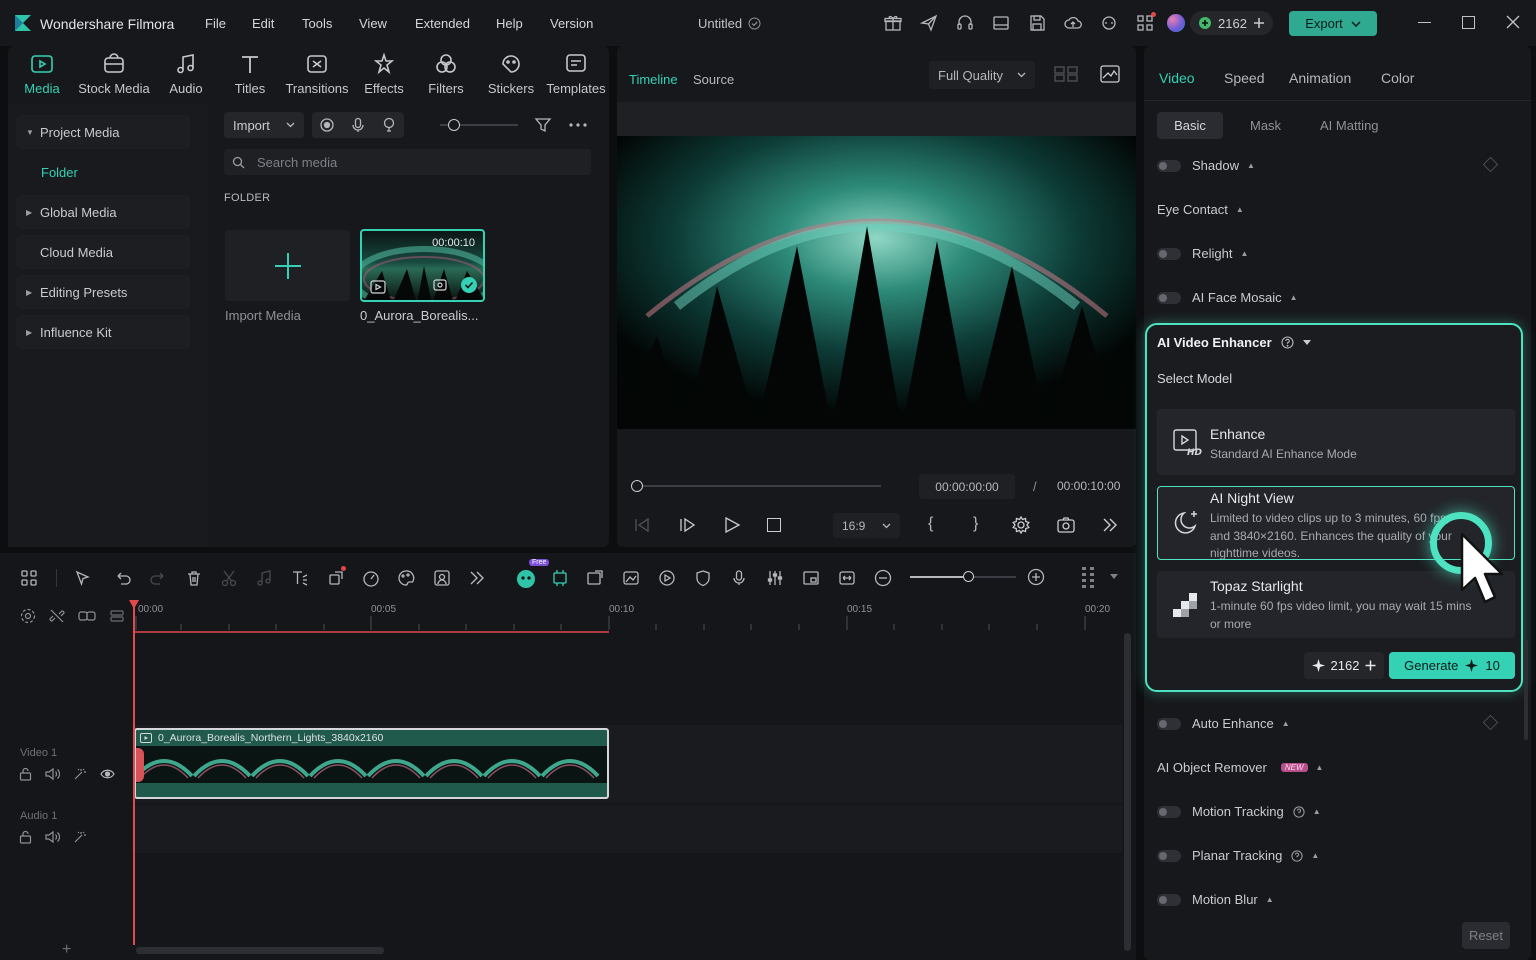 The height and width of the screenshot is (960, 1536). I want to click on send-icon, so click(929, 23).